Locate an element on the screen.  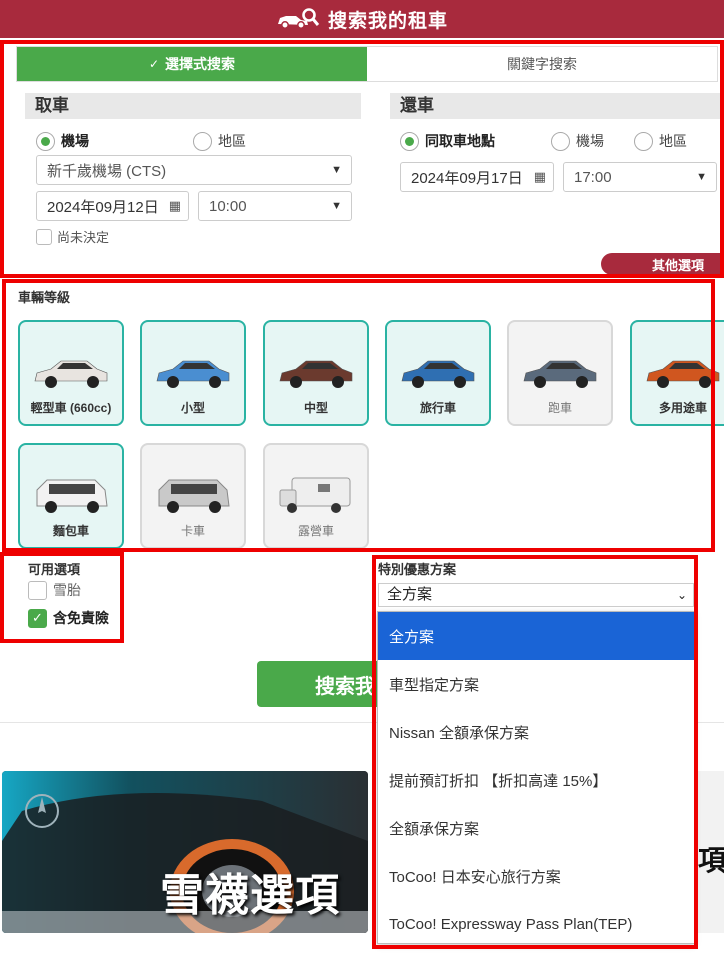
pickup-radio-area: 地區 is located at coordinates (219, 141).